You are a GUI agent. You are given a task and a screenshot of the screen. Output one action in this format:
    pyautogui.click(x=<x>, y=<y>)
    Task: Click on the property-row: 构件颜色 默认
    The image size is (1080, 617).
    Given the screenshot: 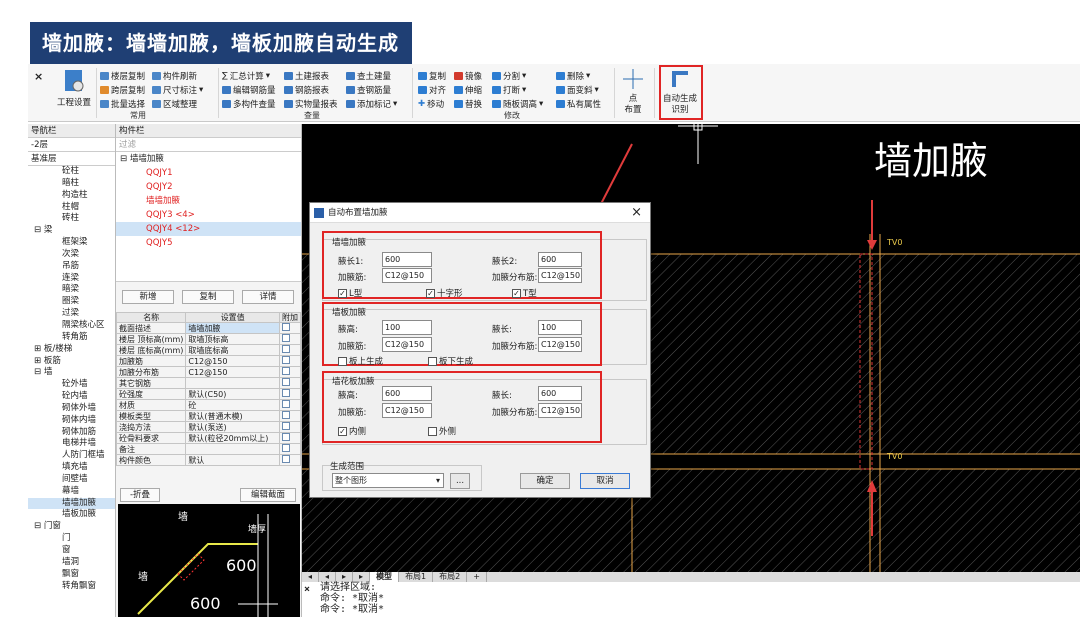 What is the action you would take?
    pyautogui.click(x=208, y=460)
    